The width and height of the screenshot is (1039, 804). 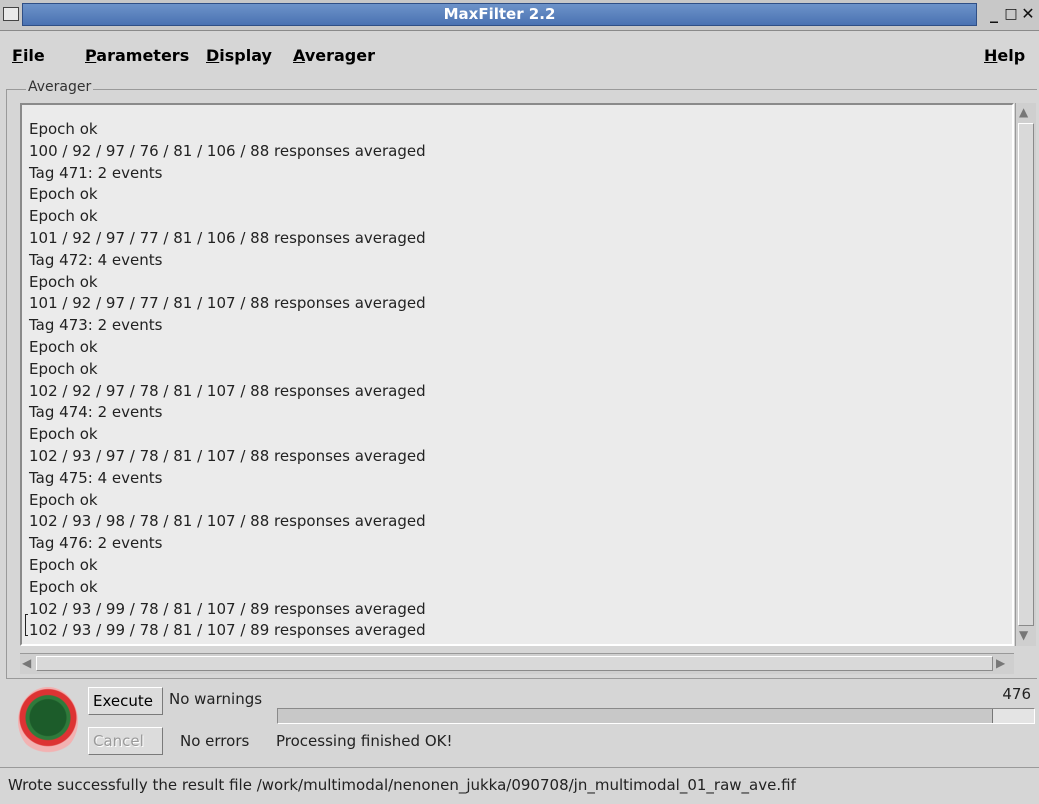 I want to click on close-icon: ✕, so click(x=1028, y=14).